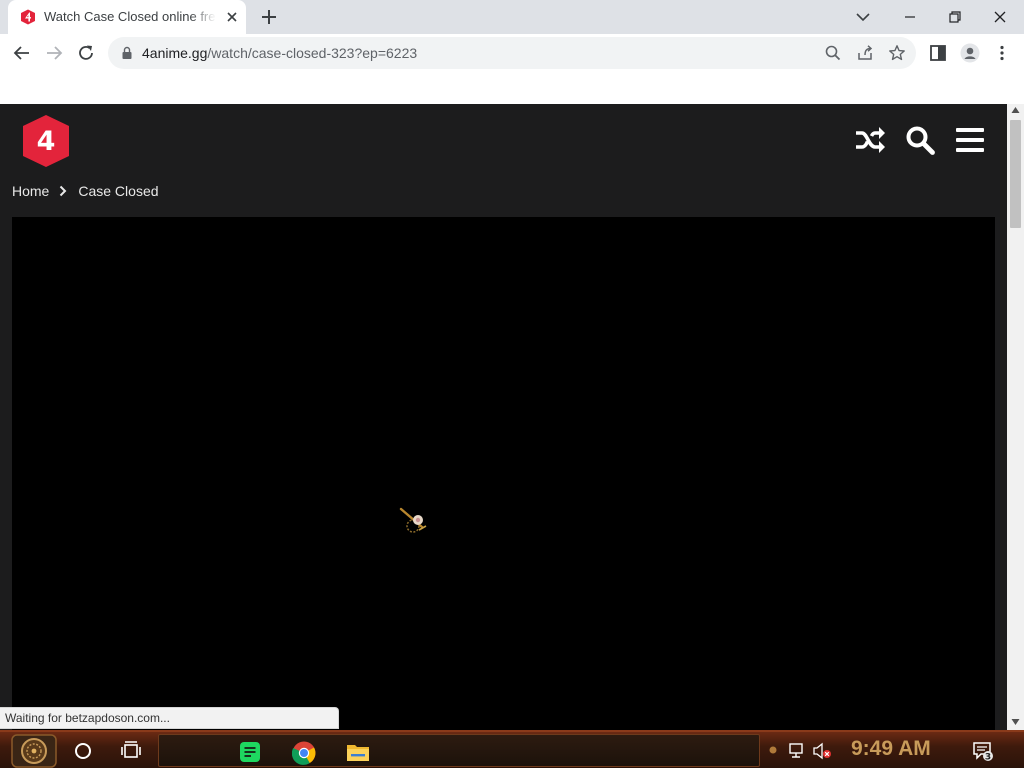 This screenshot has height=768, width=1024. I want to click on tab-title: Watch Case Closed online free, so click(130, 16).